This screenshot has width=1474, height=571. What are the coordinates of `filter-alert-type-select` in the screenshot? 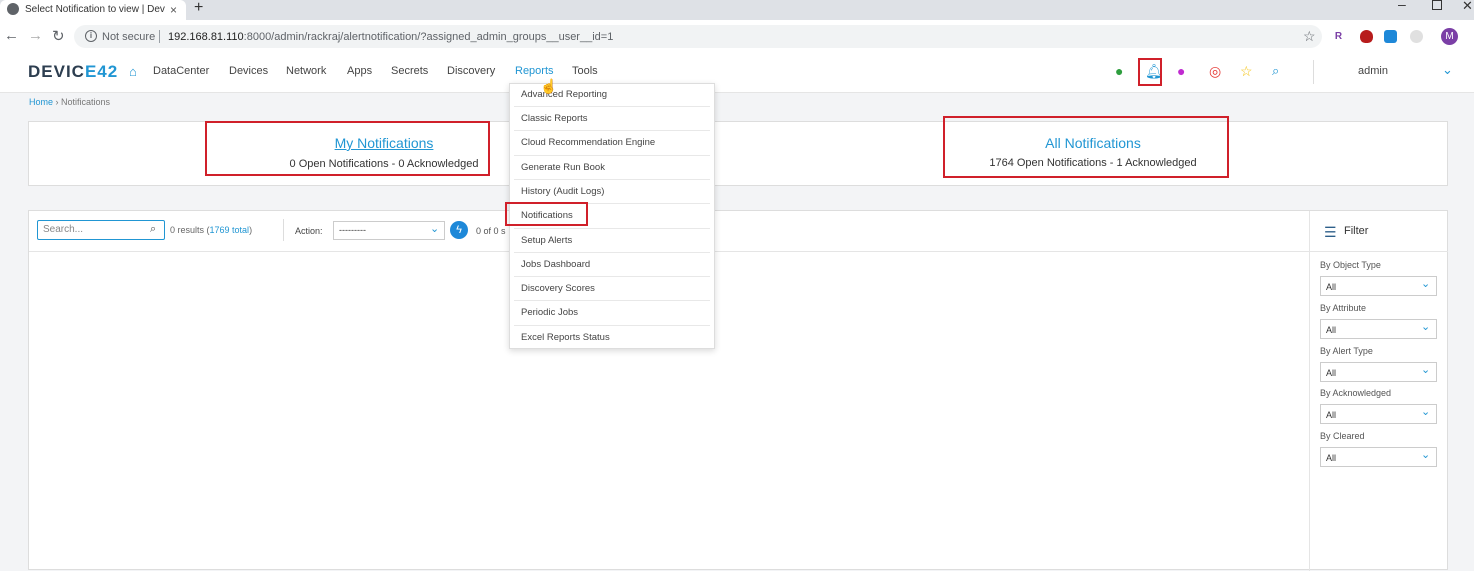 It's located at (1378, 372).